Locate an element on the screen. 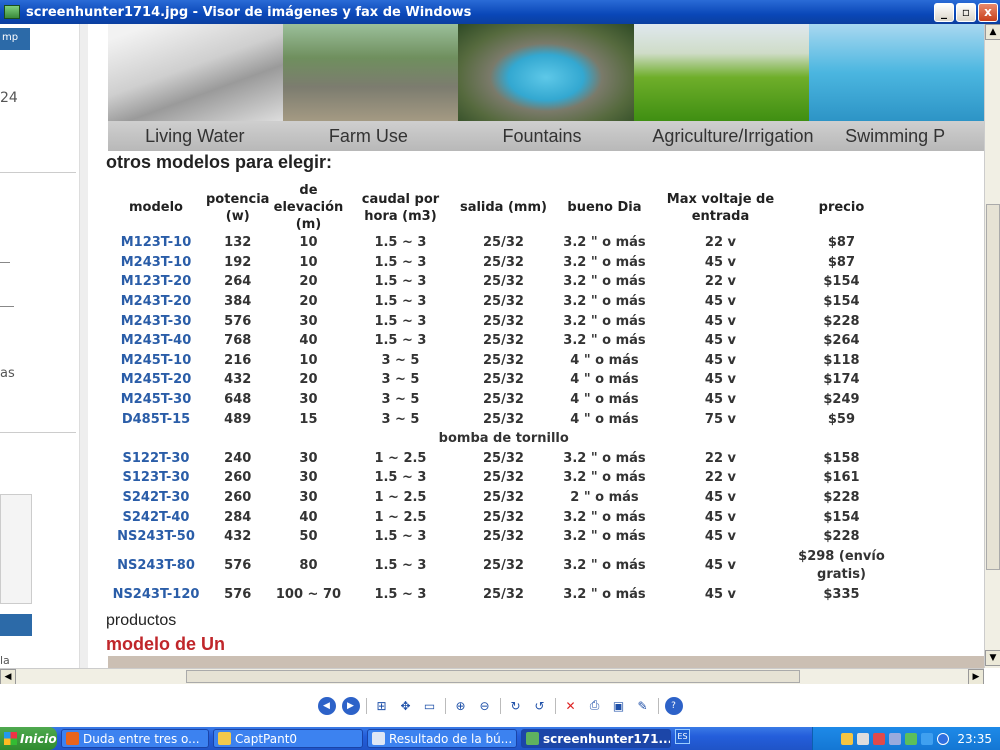 This screenshot has height=750, width=1000. model-link: NS243T-50 is located at coordinates (156, 537).